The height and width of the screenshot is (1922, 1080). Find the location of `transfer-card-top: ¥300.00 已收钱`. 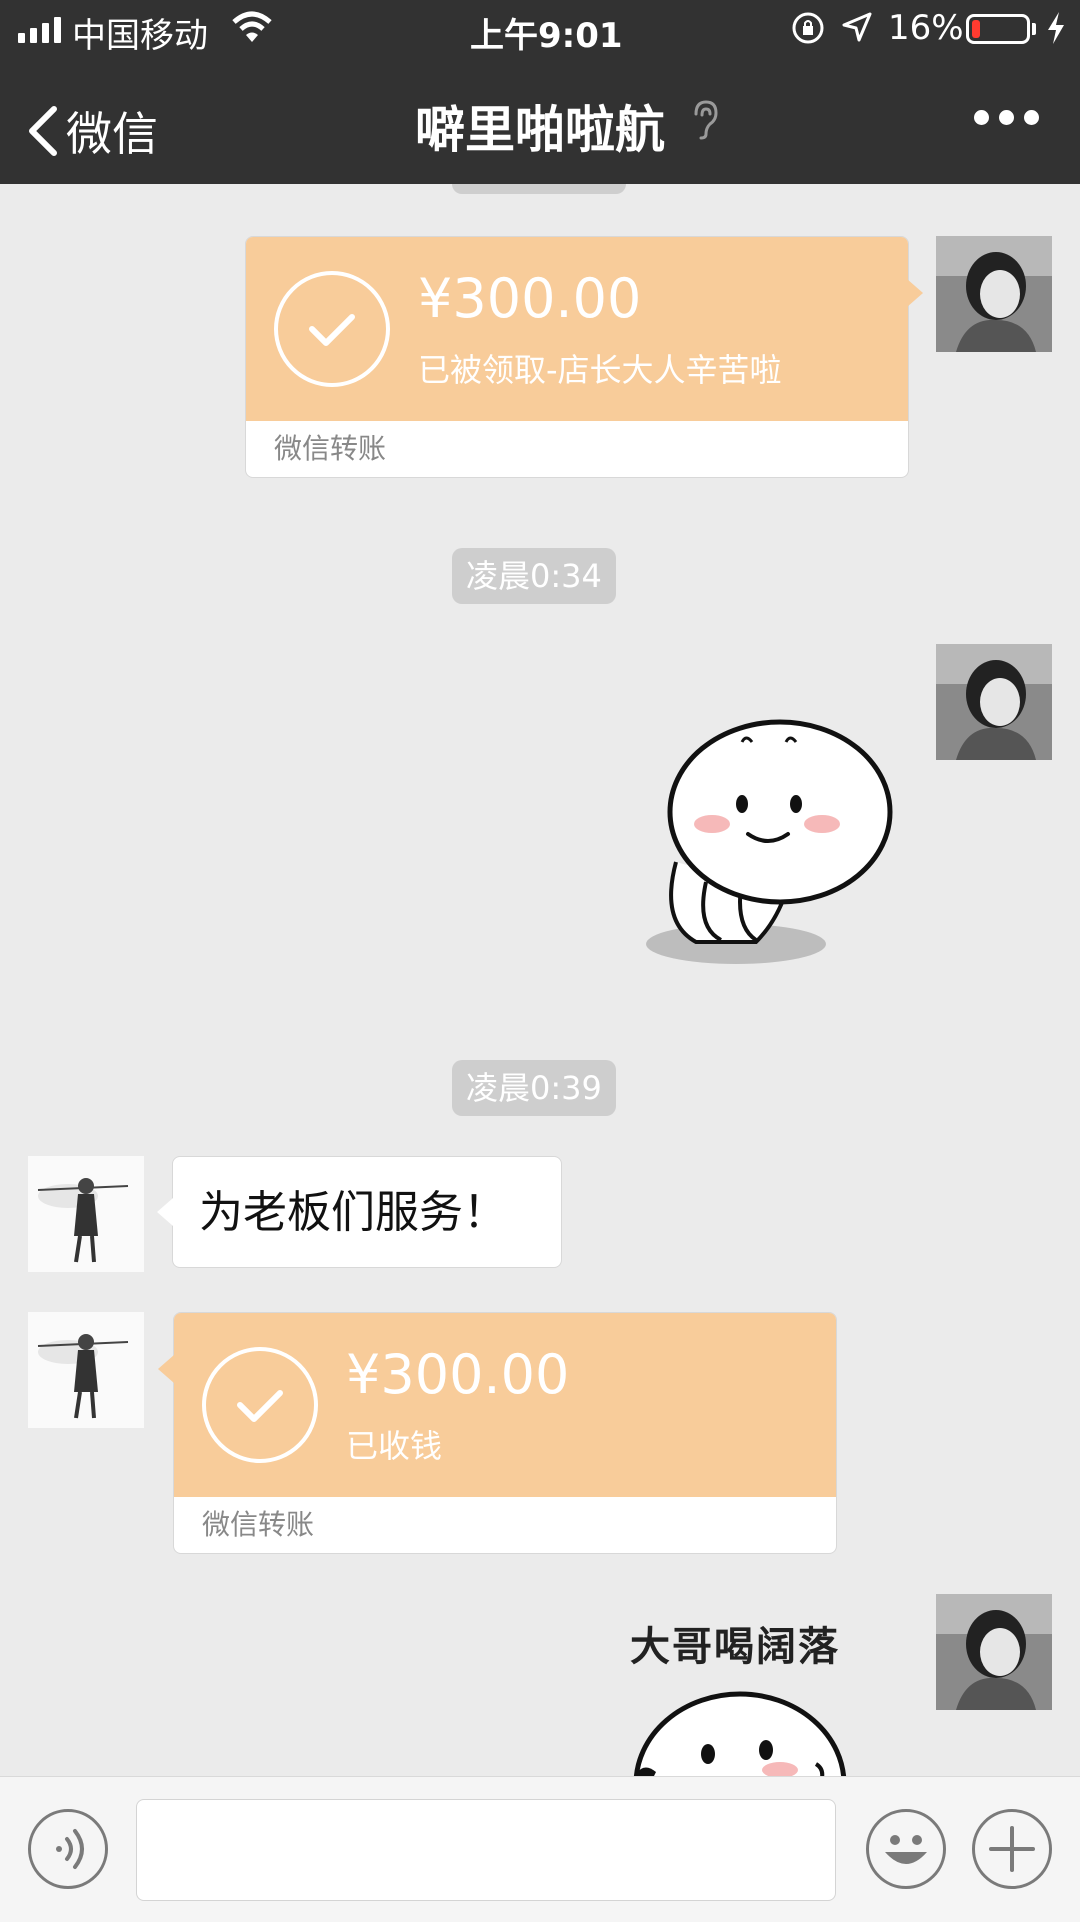

transfer-card-top: ¥300.00 已收钱 is located at coordinates (505, 1405).